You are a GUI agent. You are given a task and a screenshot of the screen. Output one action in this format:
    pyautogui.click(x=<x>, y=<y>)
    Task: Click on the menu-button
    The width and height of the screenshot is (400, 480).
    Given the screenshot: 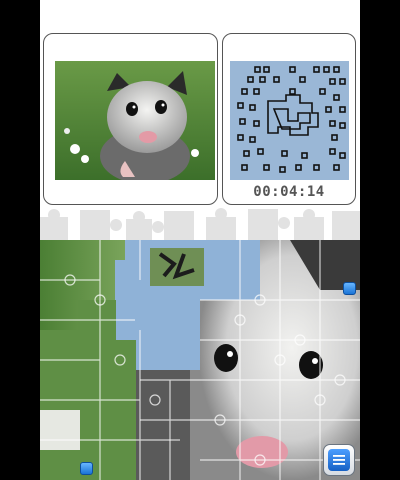 What is the action you would take?
    pyautogui.click(x=339, y=460)
    